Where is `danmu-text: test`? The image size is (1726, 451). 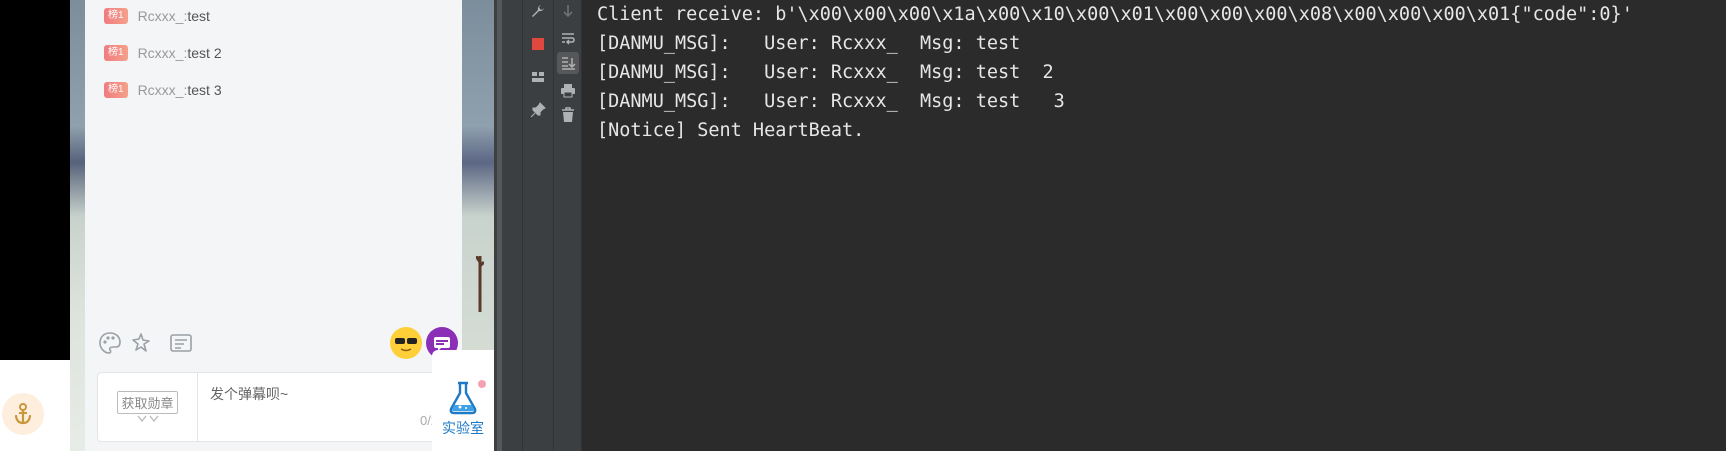 danmu-text: test is located at coordinates (198, 16).